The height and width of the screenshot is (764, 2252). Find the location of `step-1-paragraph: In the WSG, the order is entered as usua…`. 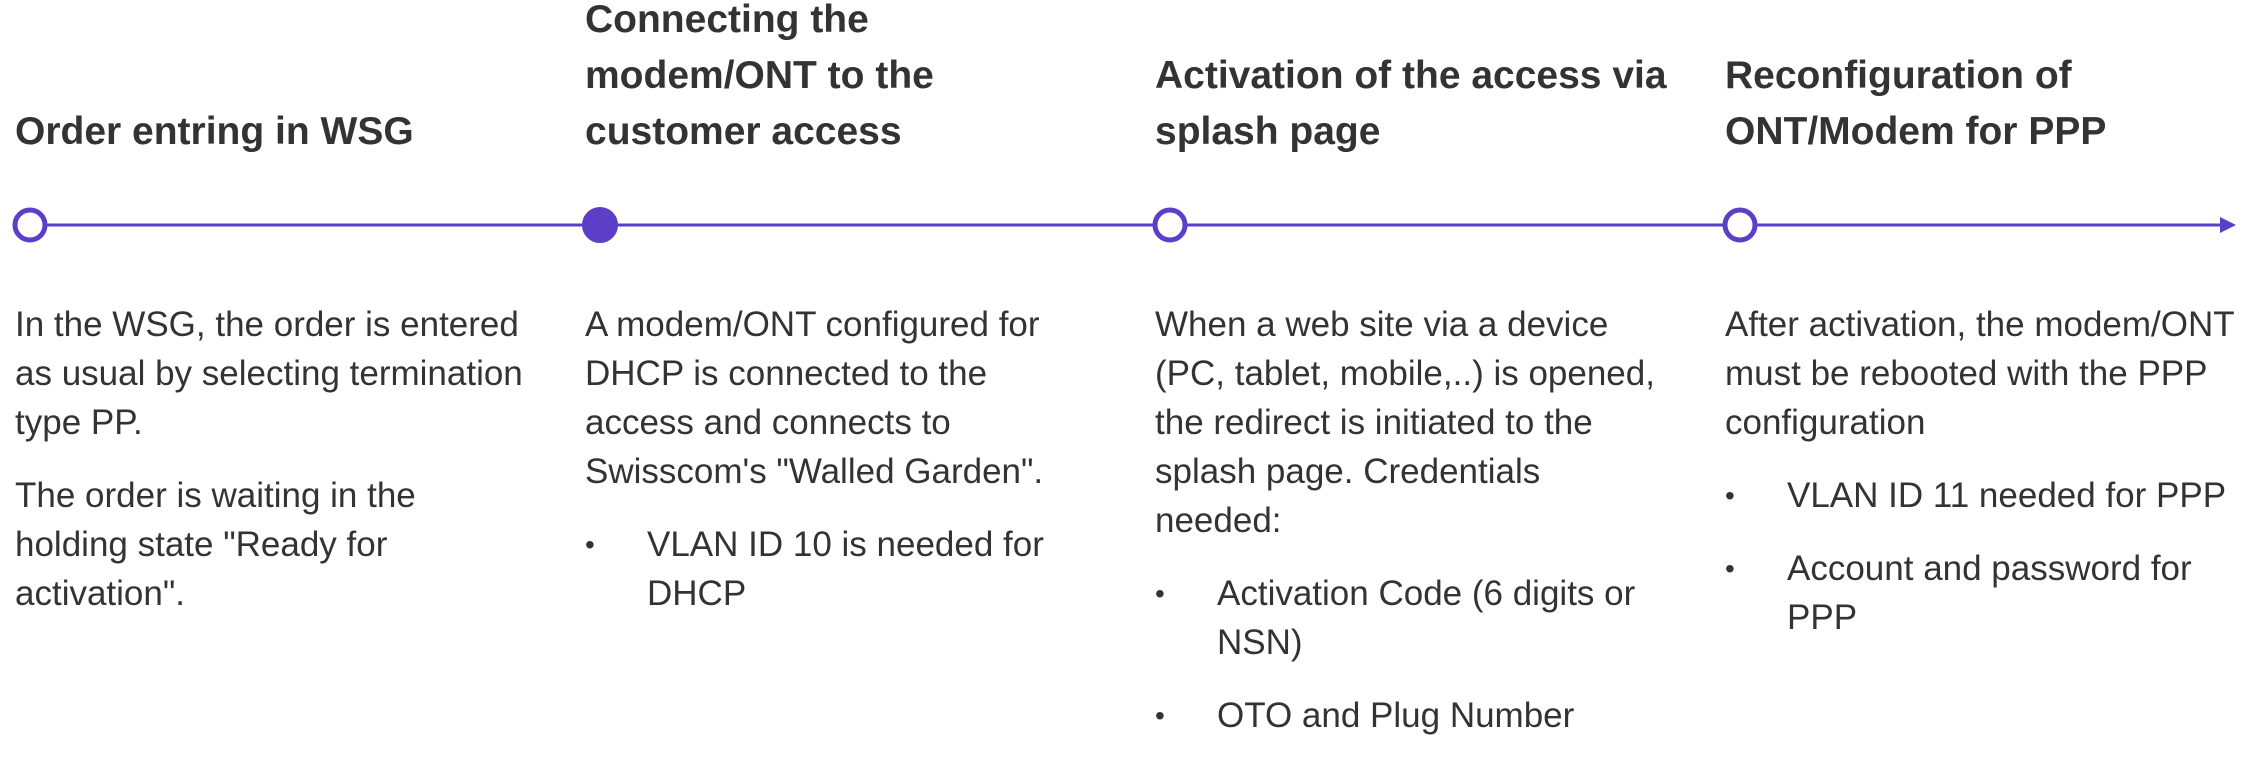

step-1-paragraph: In the WSG, the order is entered as usua… is located at coordinates (269, 373).